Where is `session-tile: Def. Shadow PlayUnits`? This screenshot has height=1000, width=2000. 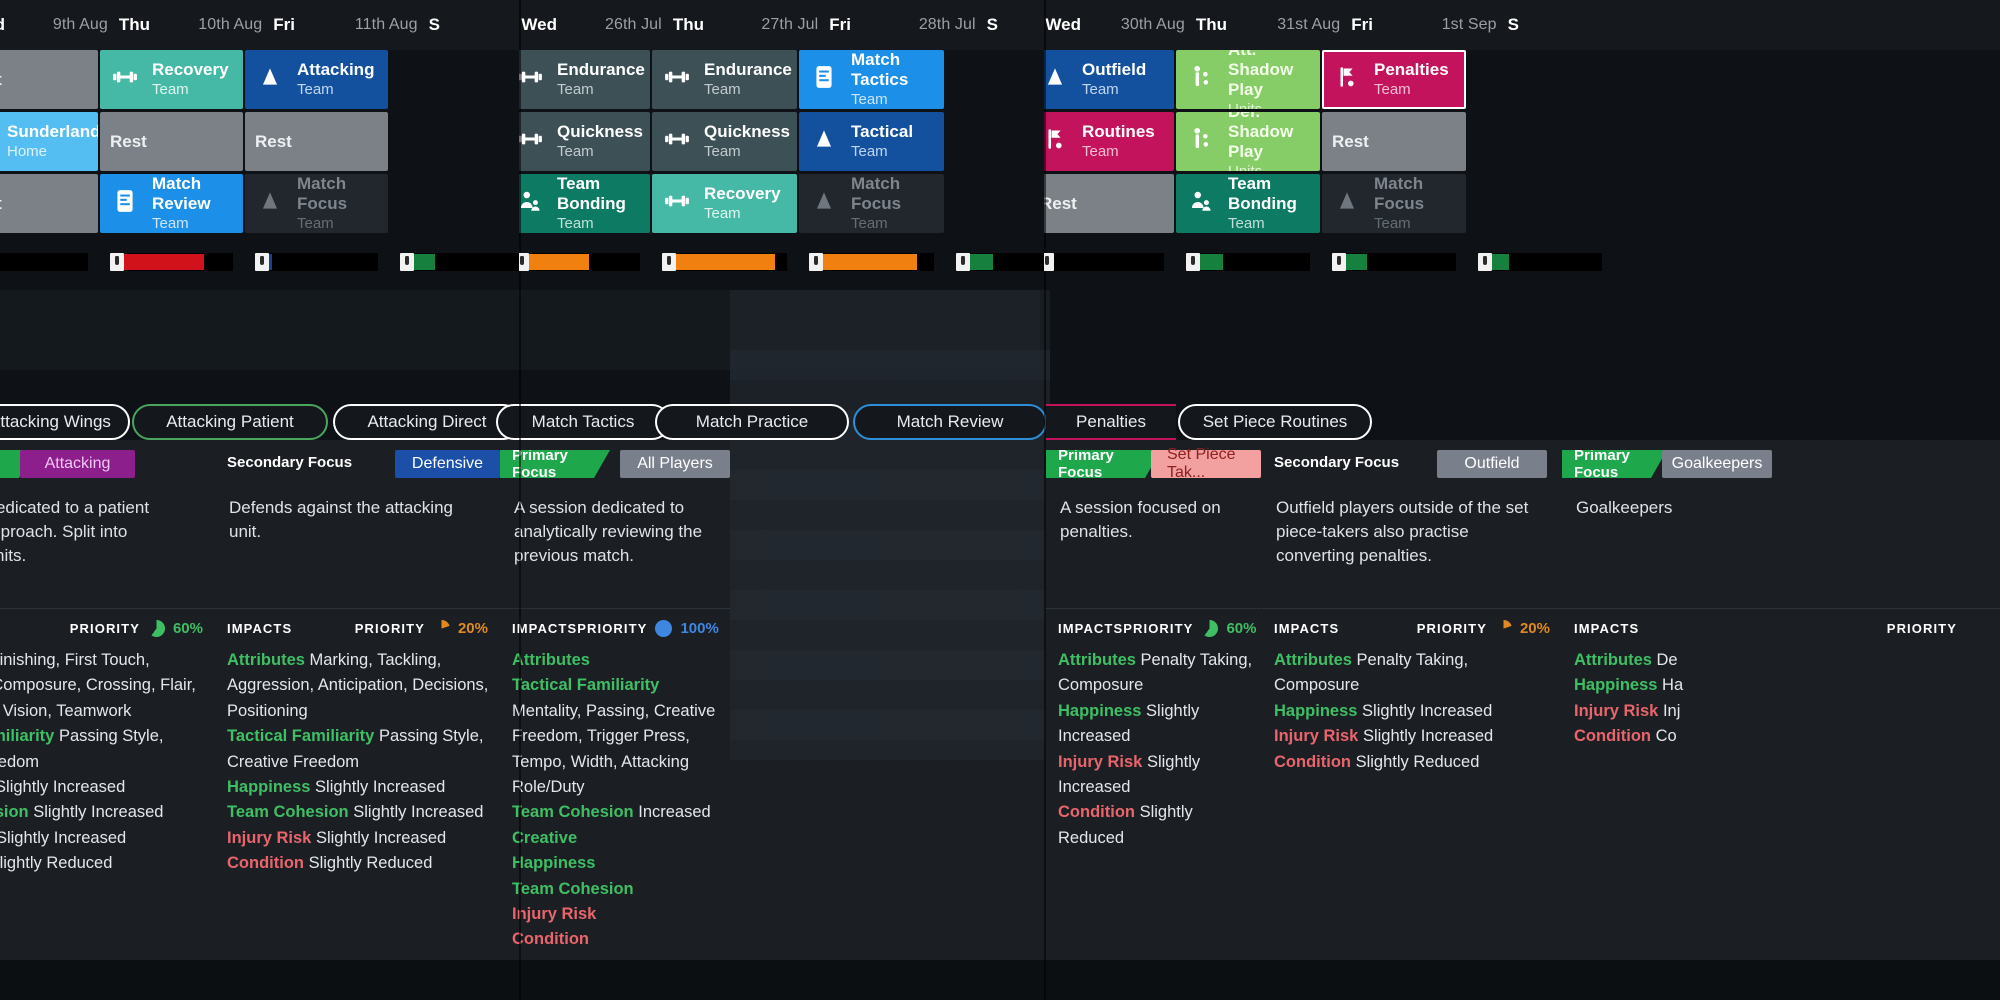
session-tile: Def. Shadow PlayUnits is located at coordinates (1248, 141).